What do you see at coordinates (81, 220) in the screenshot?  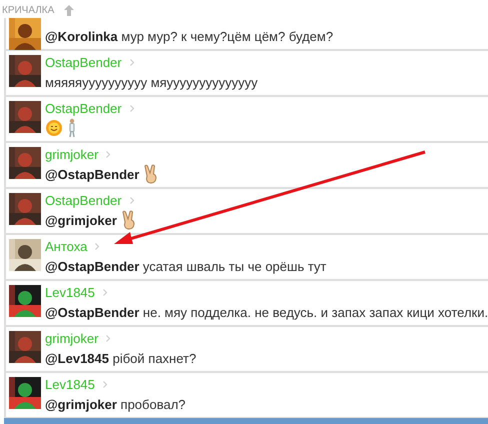 I see `message-text: @grimjoker` at bounding box center [81, 220].